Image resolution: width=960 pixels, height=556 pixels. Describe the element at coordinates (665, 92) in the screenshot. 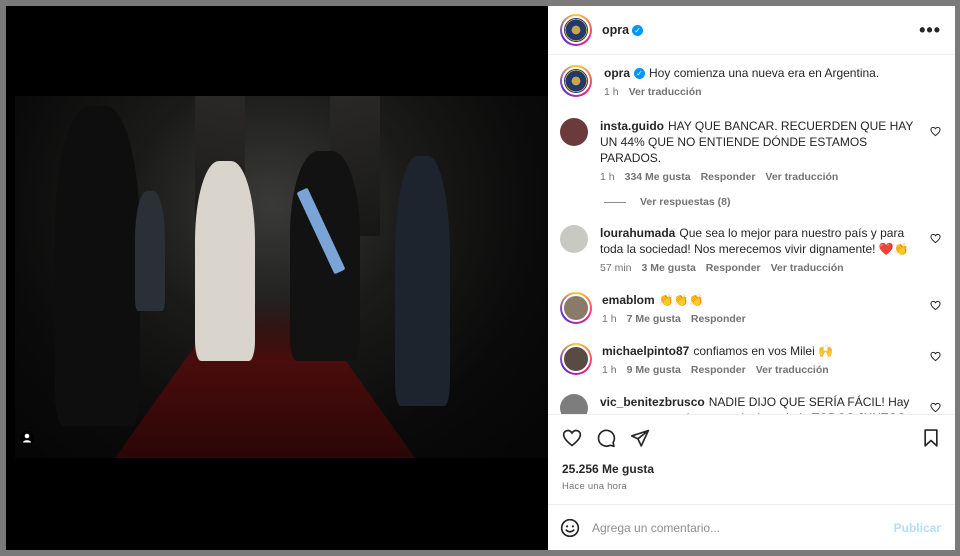

I see `caption-translate-link: Ver traducción` at that location.